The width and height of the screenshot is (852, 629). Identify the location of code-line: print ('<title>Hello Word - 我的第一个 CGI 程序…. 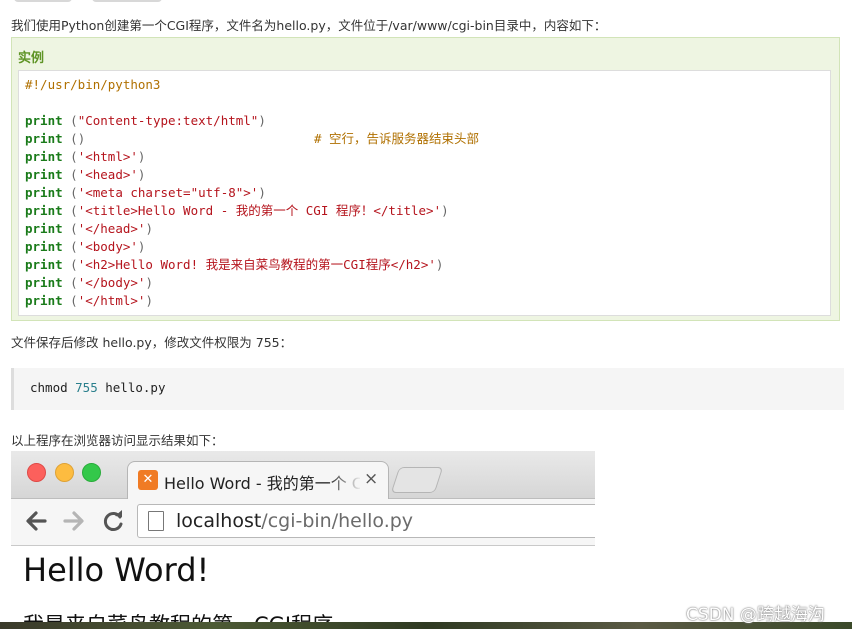
(237, 211).